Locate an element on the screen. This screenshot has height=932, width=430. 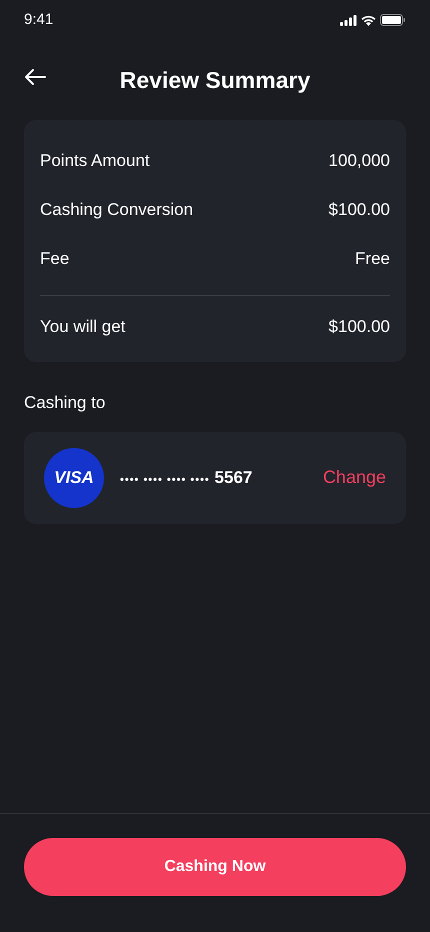
visa-logo: VISA is located at coordinates (74, 478).